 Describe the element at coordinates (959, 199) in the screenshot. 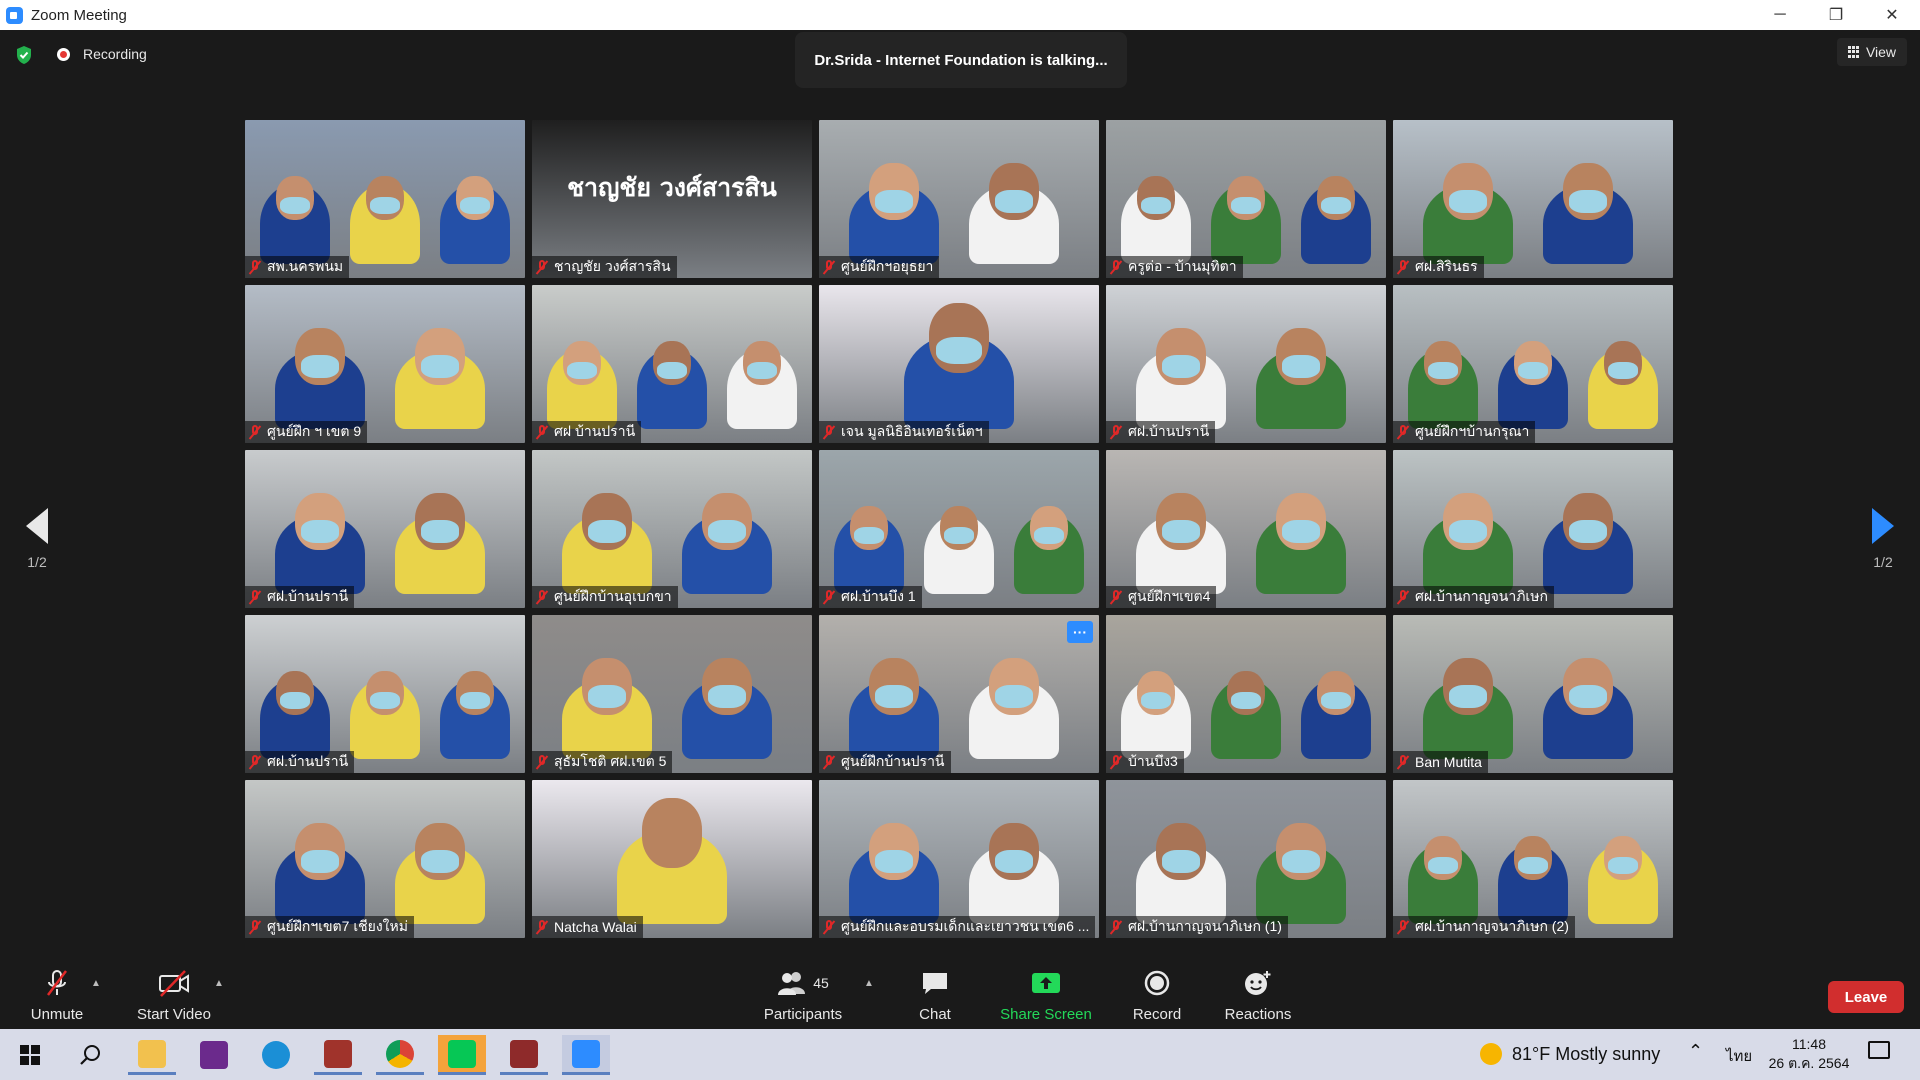

I see `video-tile: ศูนย์ฝึกฯอยุธยา` at that location.